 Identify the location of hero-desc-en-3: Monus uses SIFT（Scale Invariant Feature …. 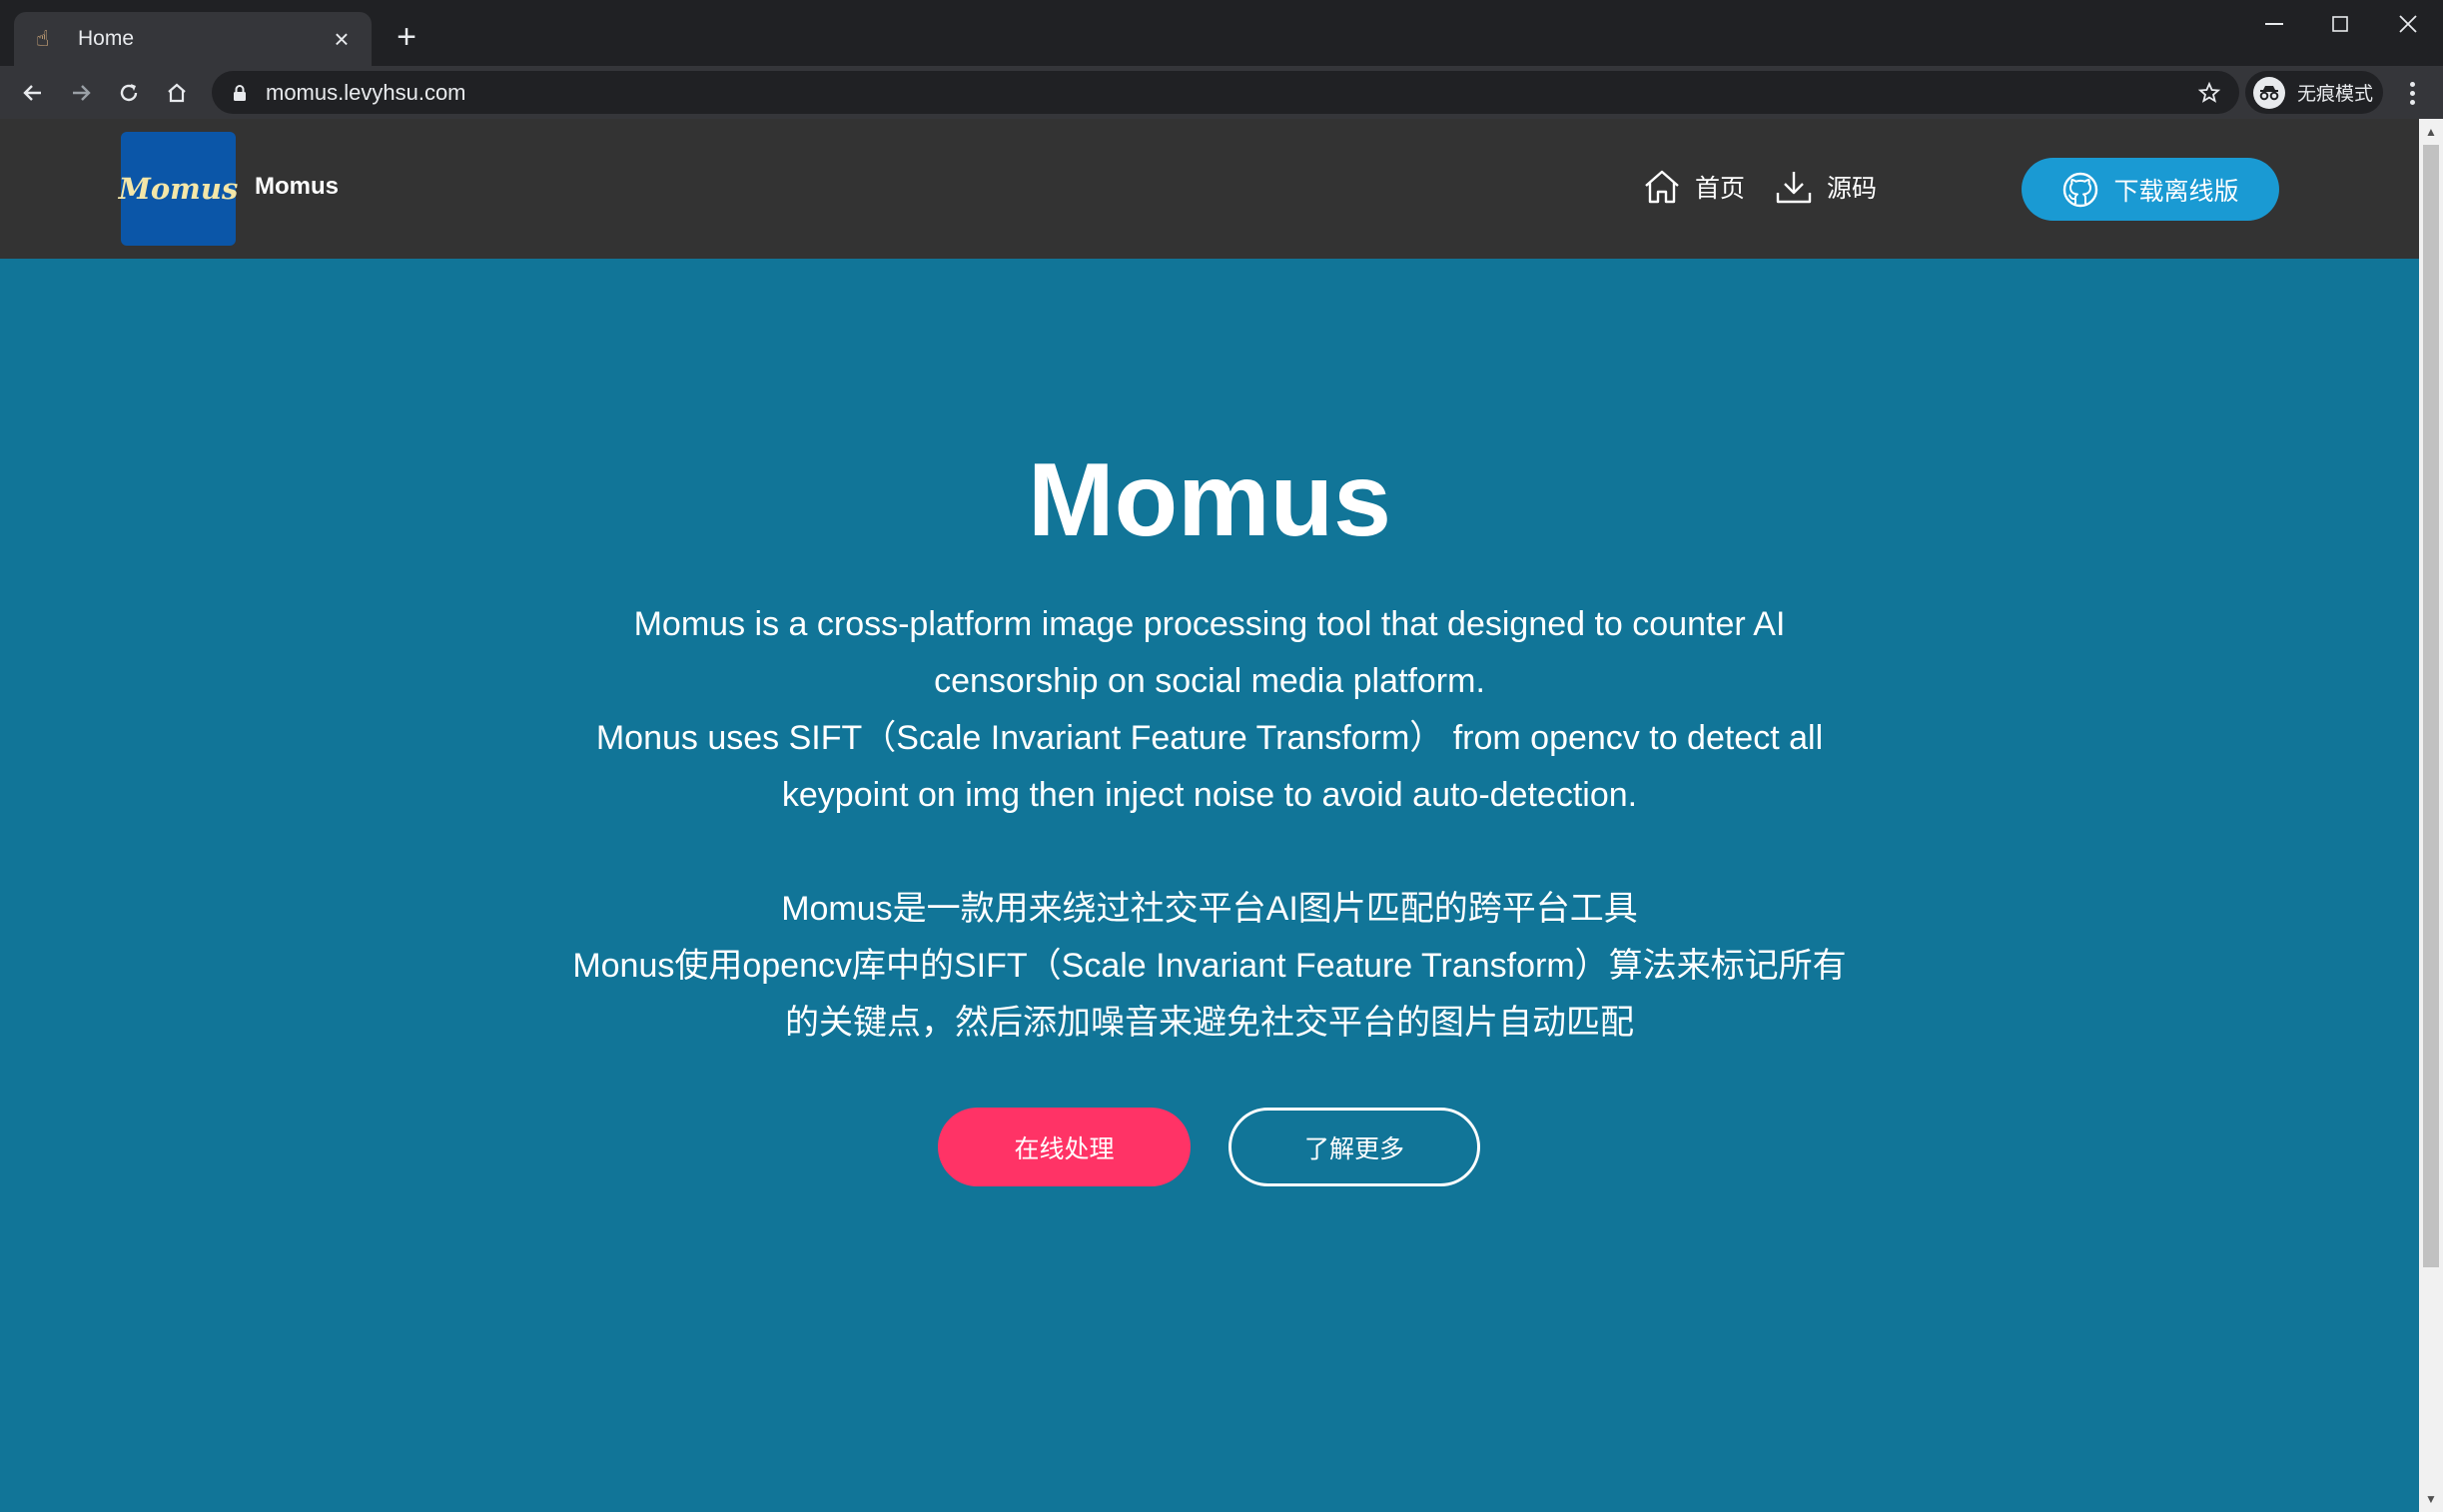
(1209, 738).